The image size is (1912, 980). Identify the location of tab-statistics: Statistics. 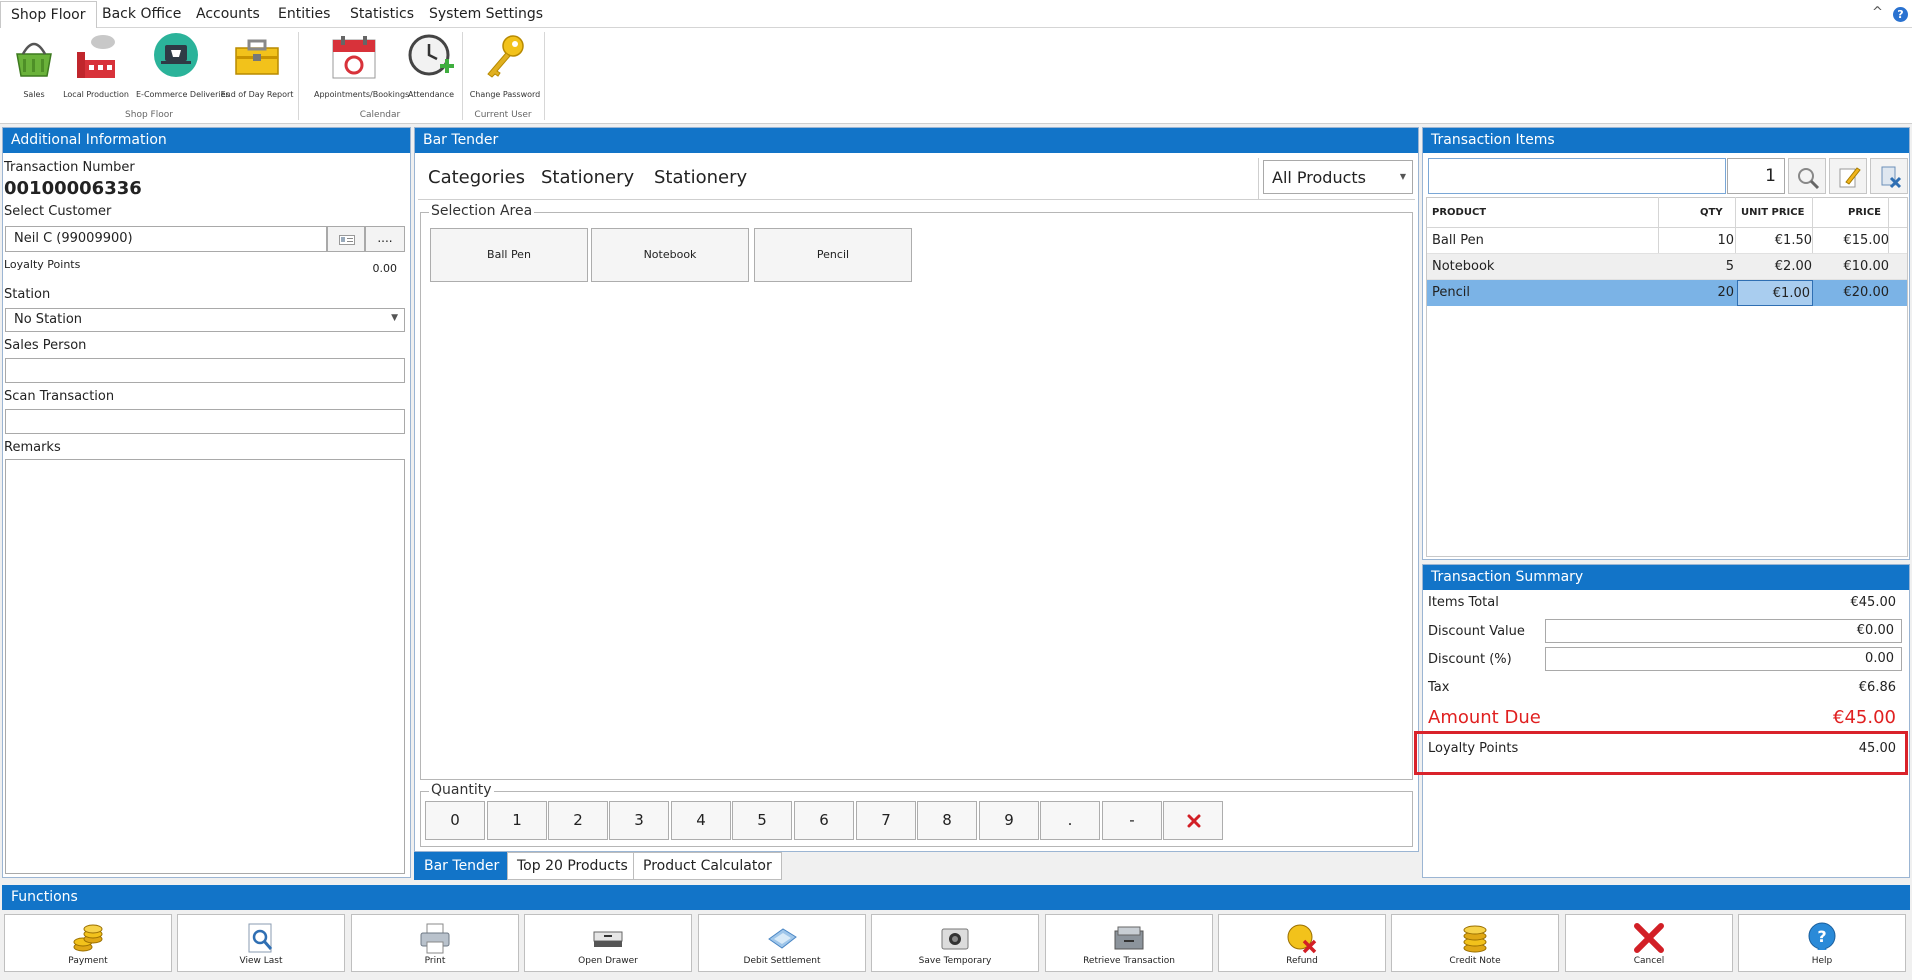
(382, 14).